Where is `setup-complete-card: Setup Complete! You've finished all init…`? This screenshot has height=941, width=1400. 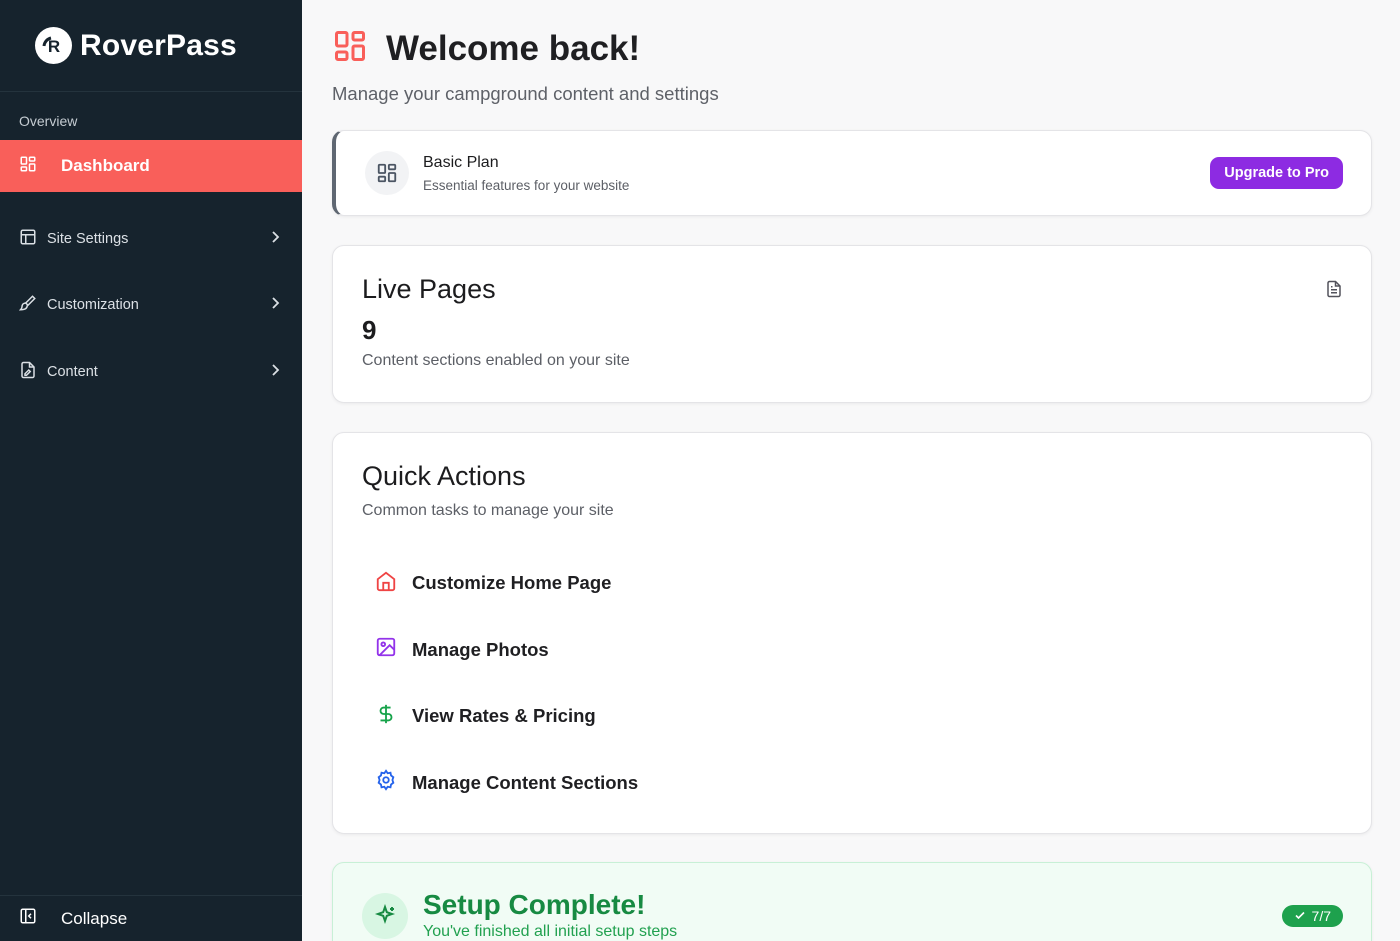 setup-complete-card: Setup Complete! You've finished all init… is located at coordinates (852, 901).